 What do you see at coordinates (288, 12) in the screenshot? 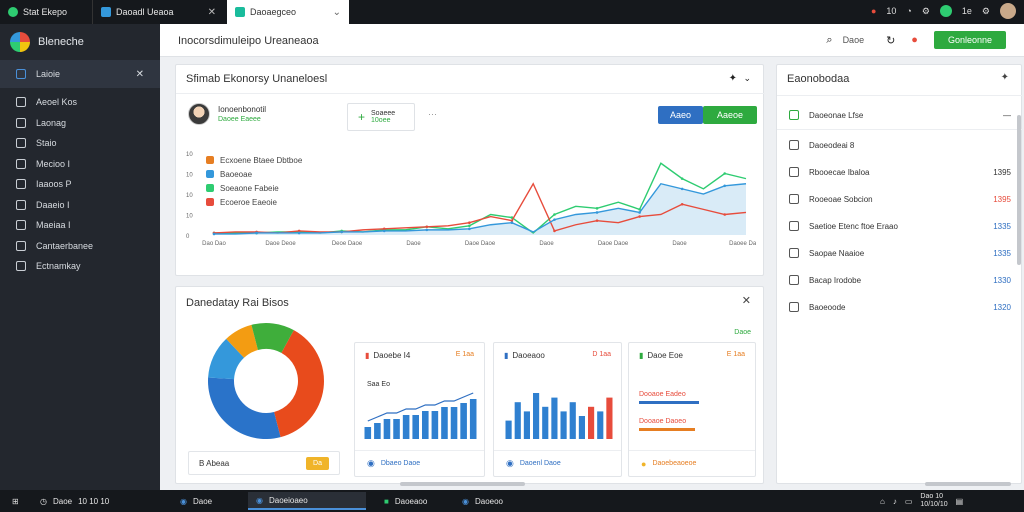
I see `browser-tab-3-active: Daoaegceo ⌄` at bounding box center [288, 12].